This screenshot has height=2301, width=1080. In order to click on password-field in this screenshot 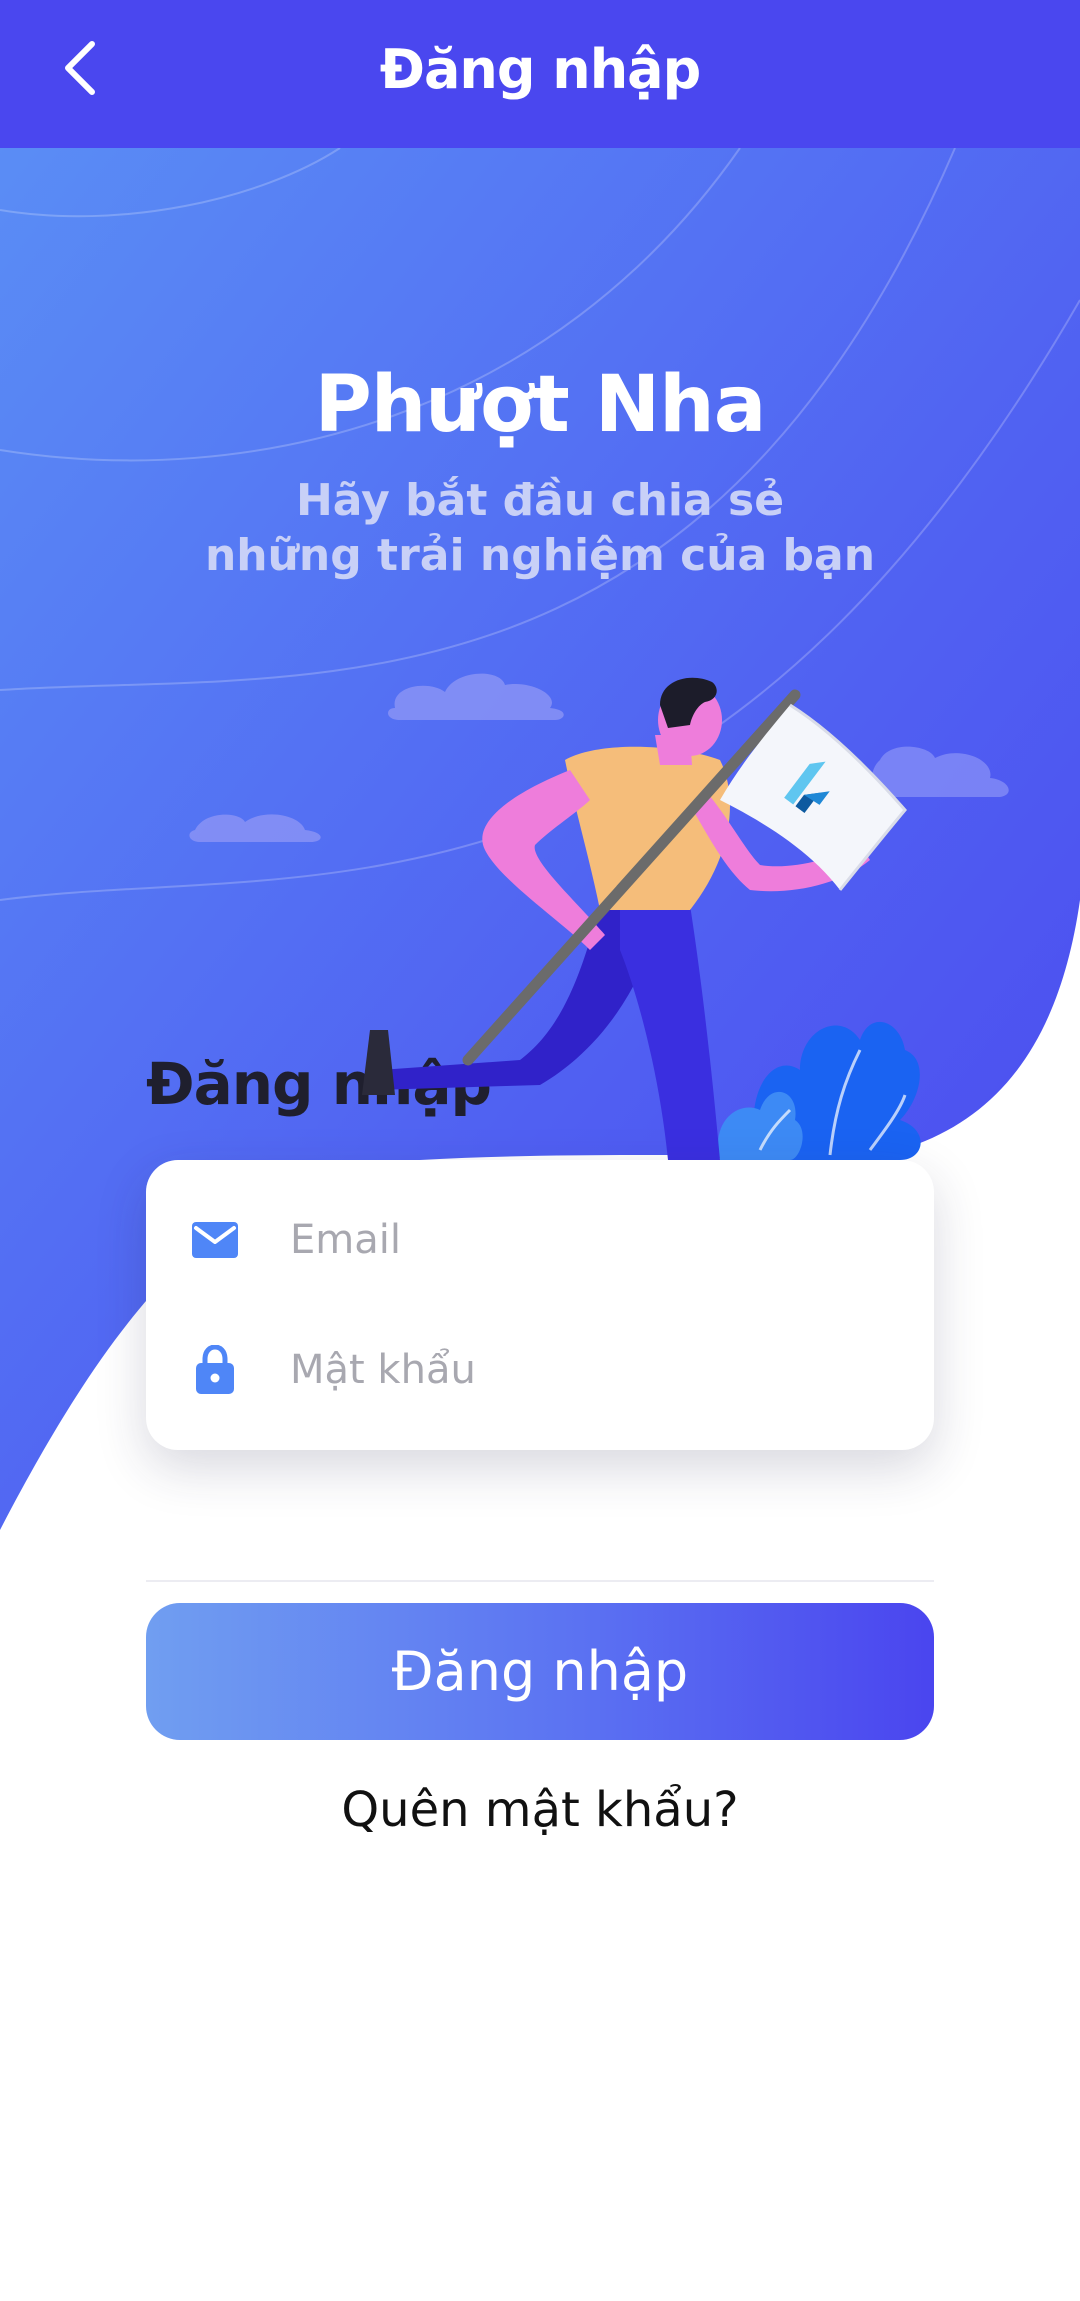, I will do `click(540, 1370)`.